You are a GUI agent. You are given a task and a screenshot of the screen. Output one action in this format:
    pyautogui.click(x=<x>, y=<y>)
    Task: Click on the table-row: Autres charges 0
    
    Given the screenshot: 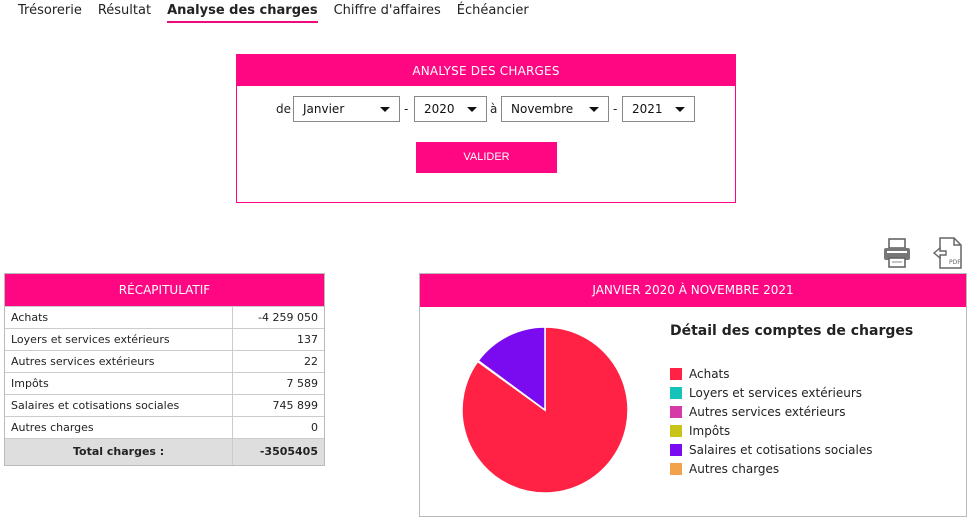 What is the action you would take?
    pyautogui.click(x=164, y=427)
    